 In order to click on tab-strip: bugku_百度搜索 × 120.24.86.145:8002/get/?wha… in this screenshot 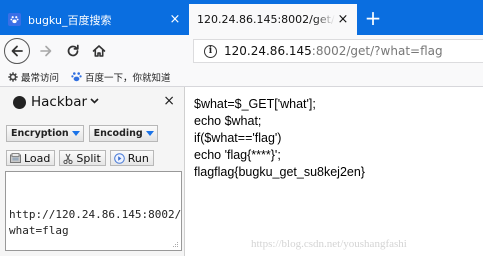, I will do `click(241, 17)`.